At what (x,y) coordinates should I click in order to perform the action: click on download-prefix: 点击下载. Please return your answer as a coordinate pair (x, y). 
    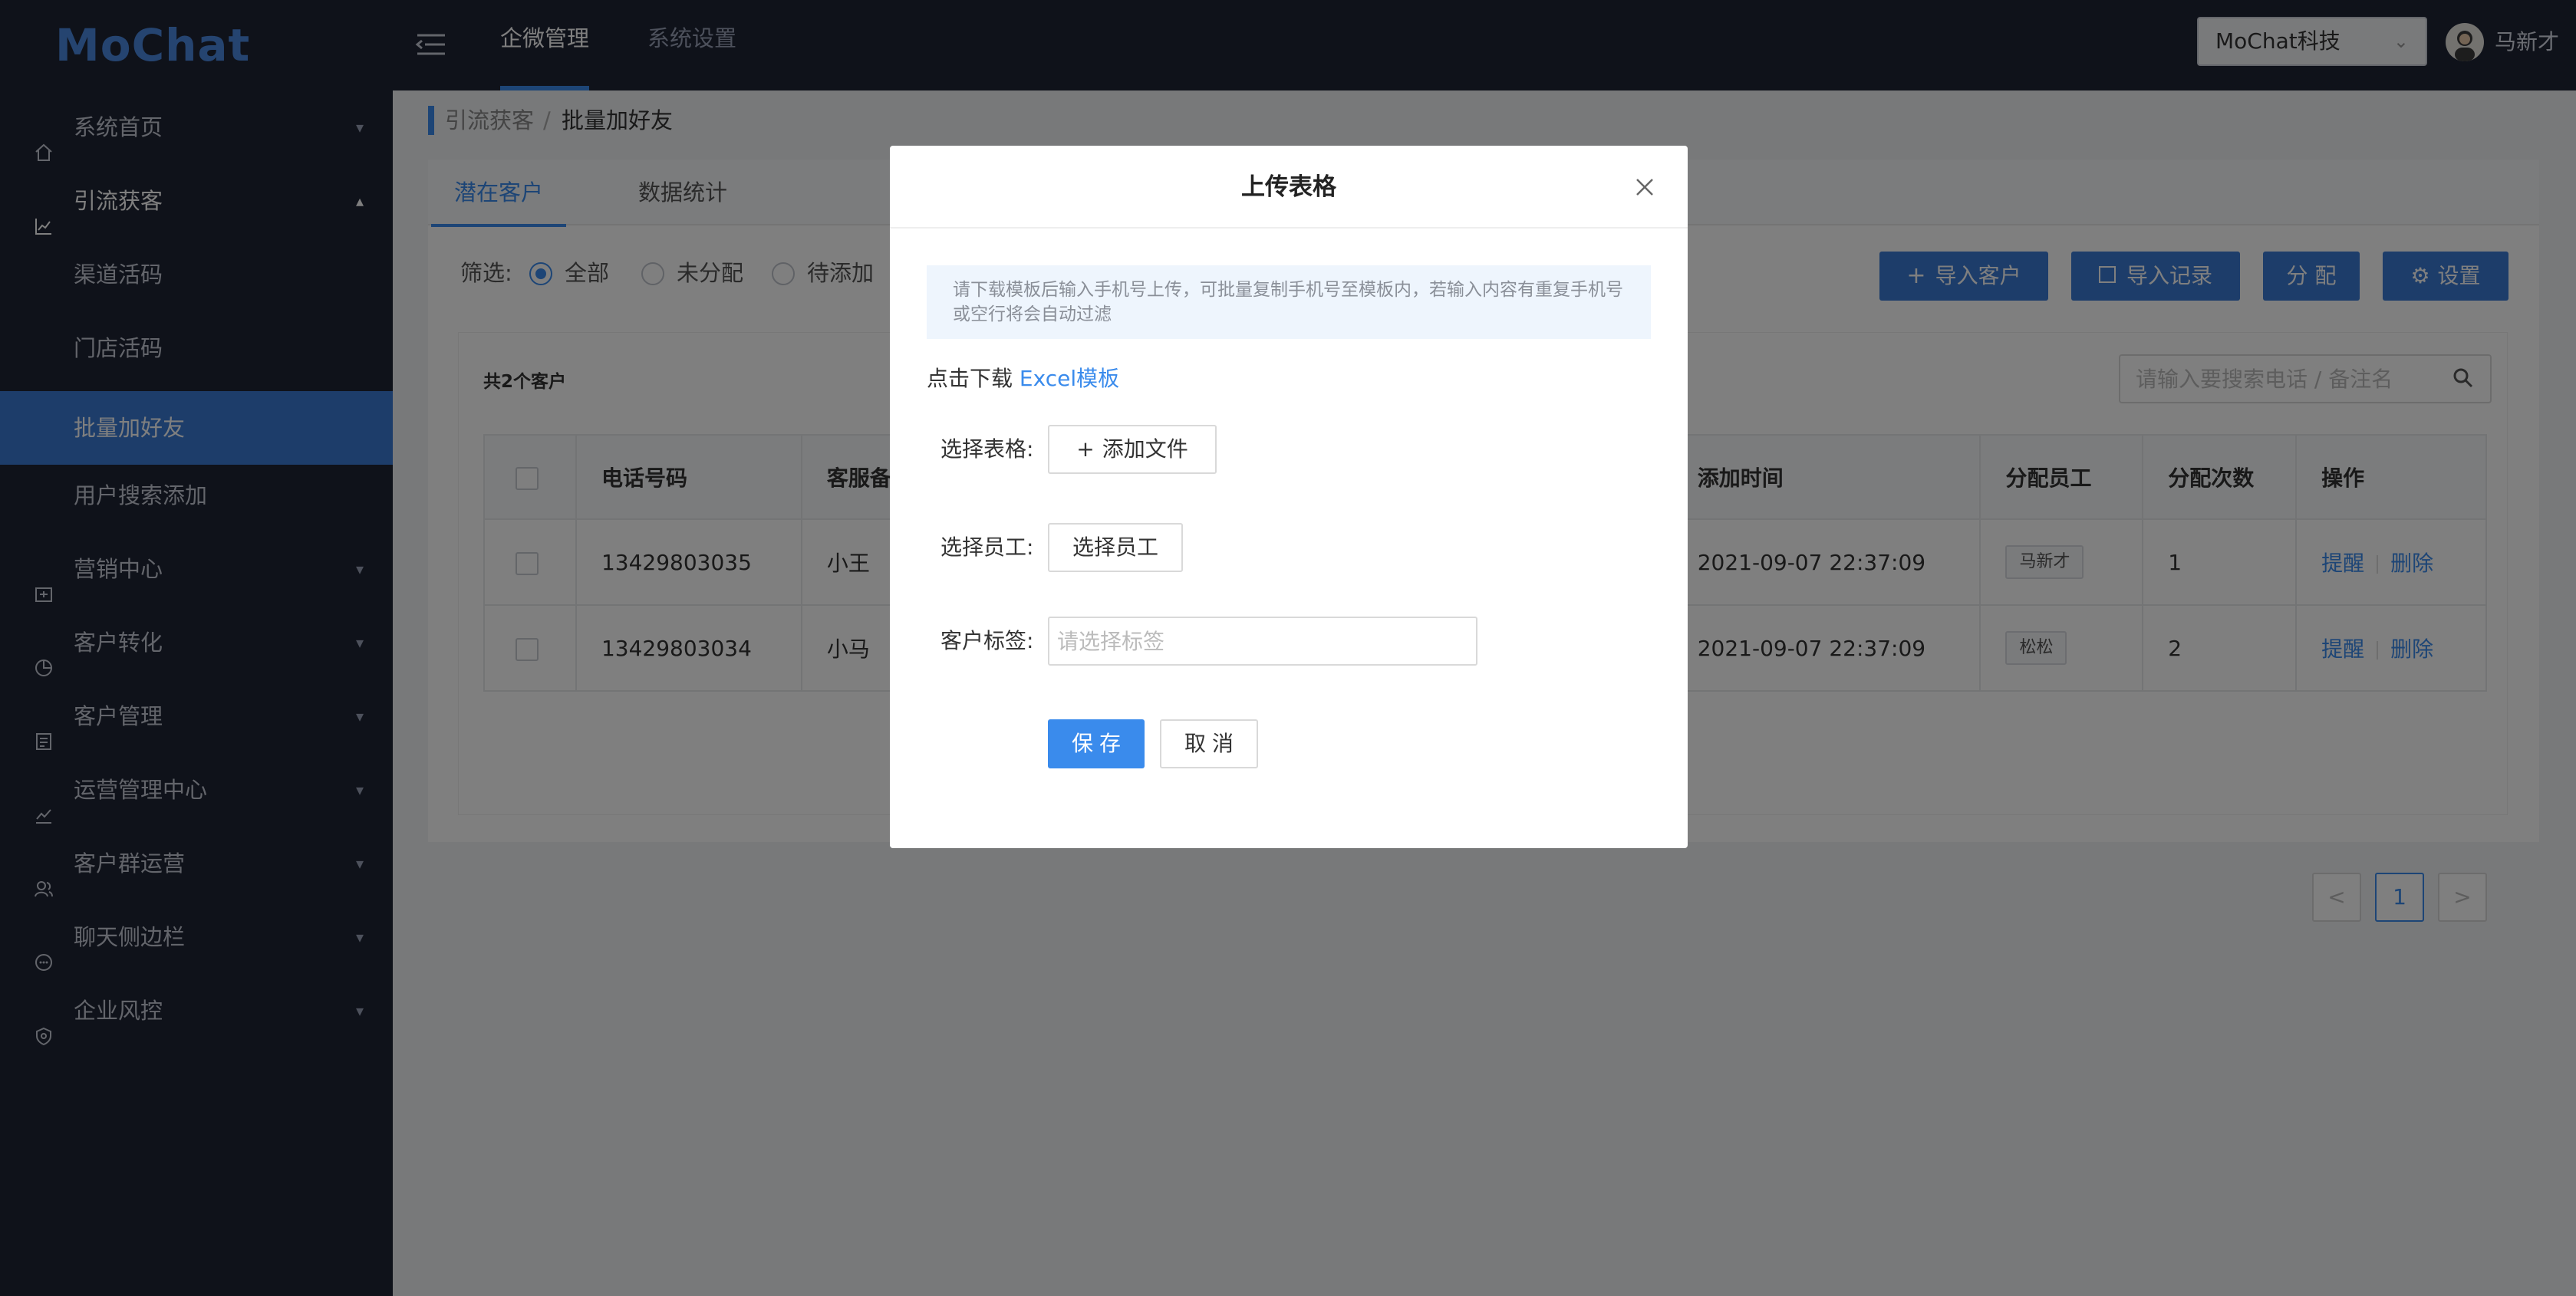
    Looking at the image, I should click on (970, 378).